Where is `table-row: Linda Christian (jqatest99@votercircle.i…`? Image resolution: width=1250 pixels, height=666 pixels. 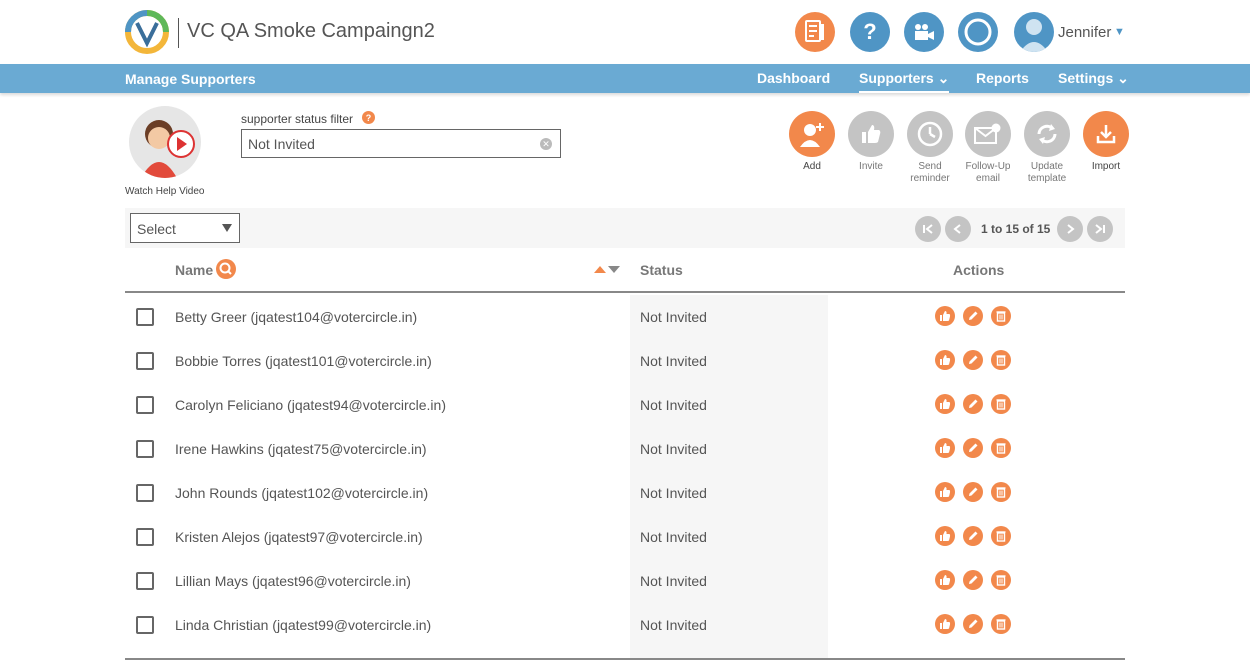 table-row: Linda Christian (jqatest99@votercircle.i… is located at coordinates (625, 624).